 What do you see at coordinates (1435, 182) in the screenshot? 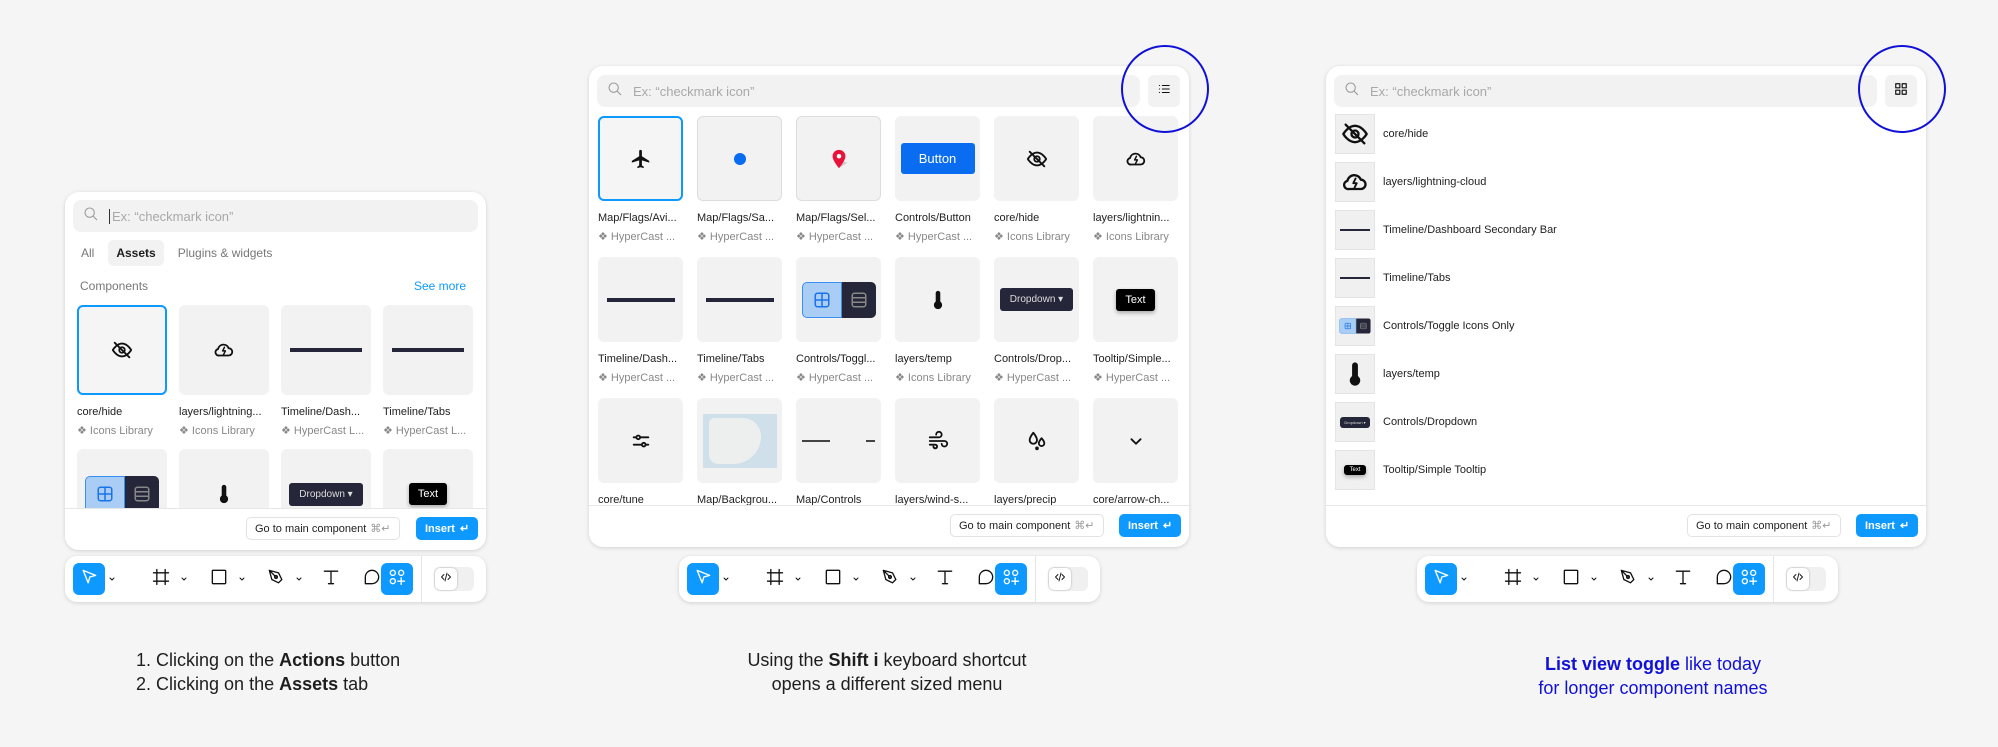
I see `list-item-name: layers/lightning-cloud` at bounding box center [1435, 182].